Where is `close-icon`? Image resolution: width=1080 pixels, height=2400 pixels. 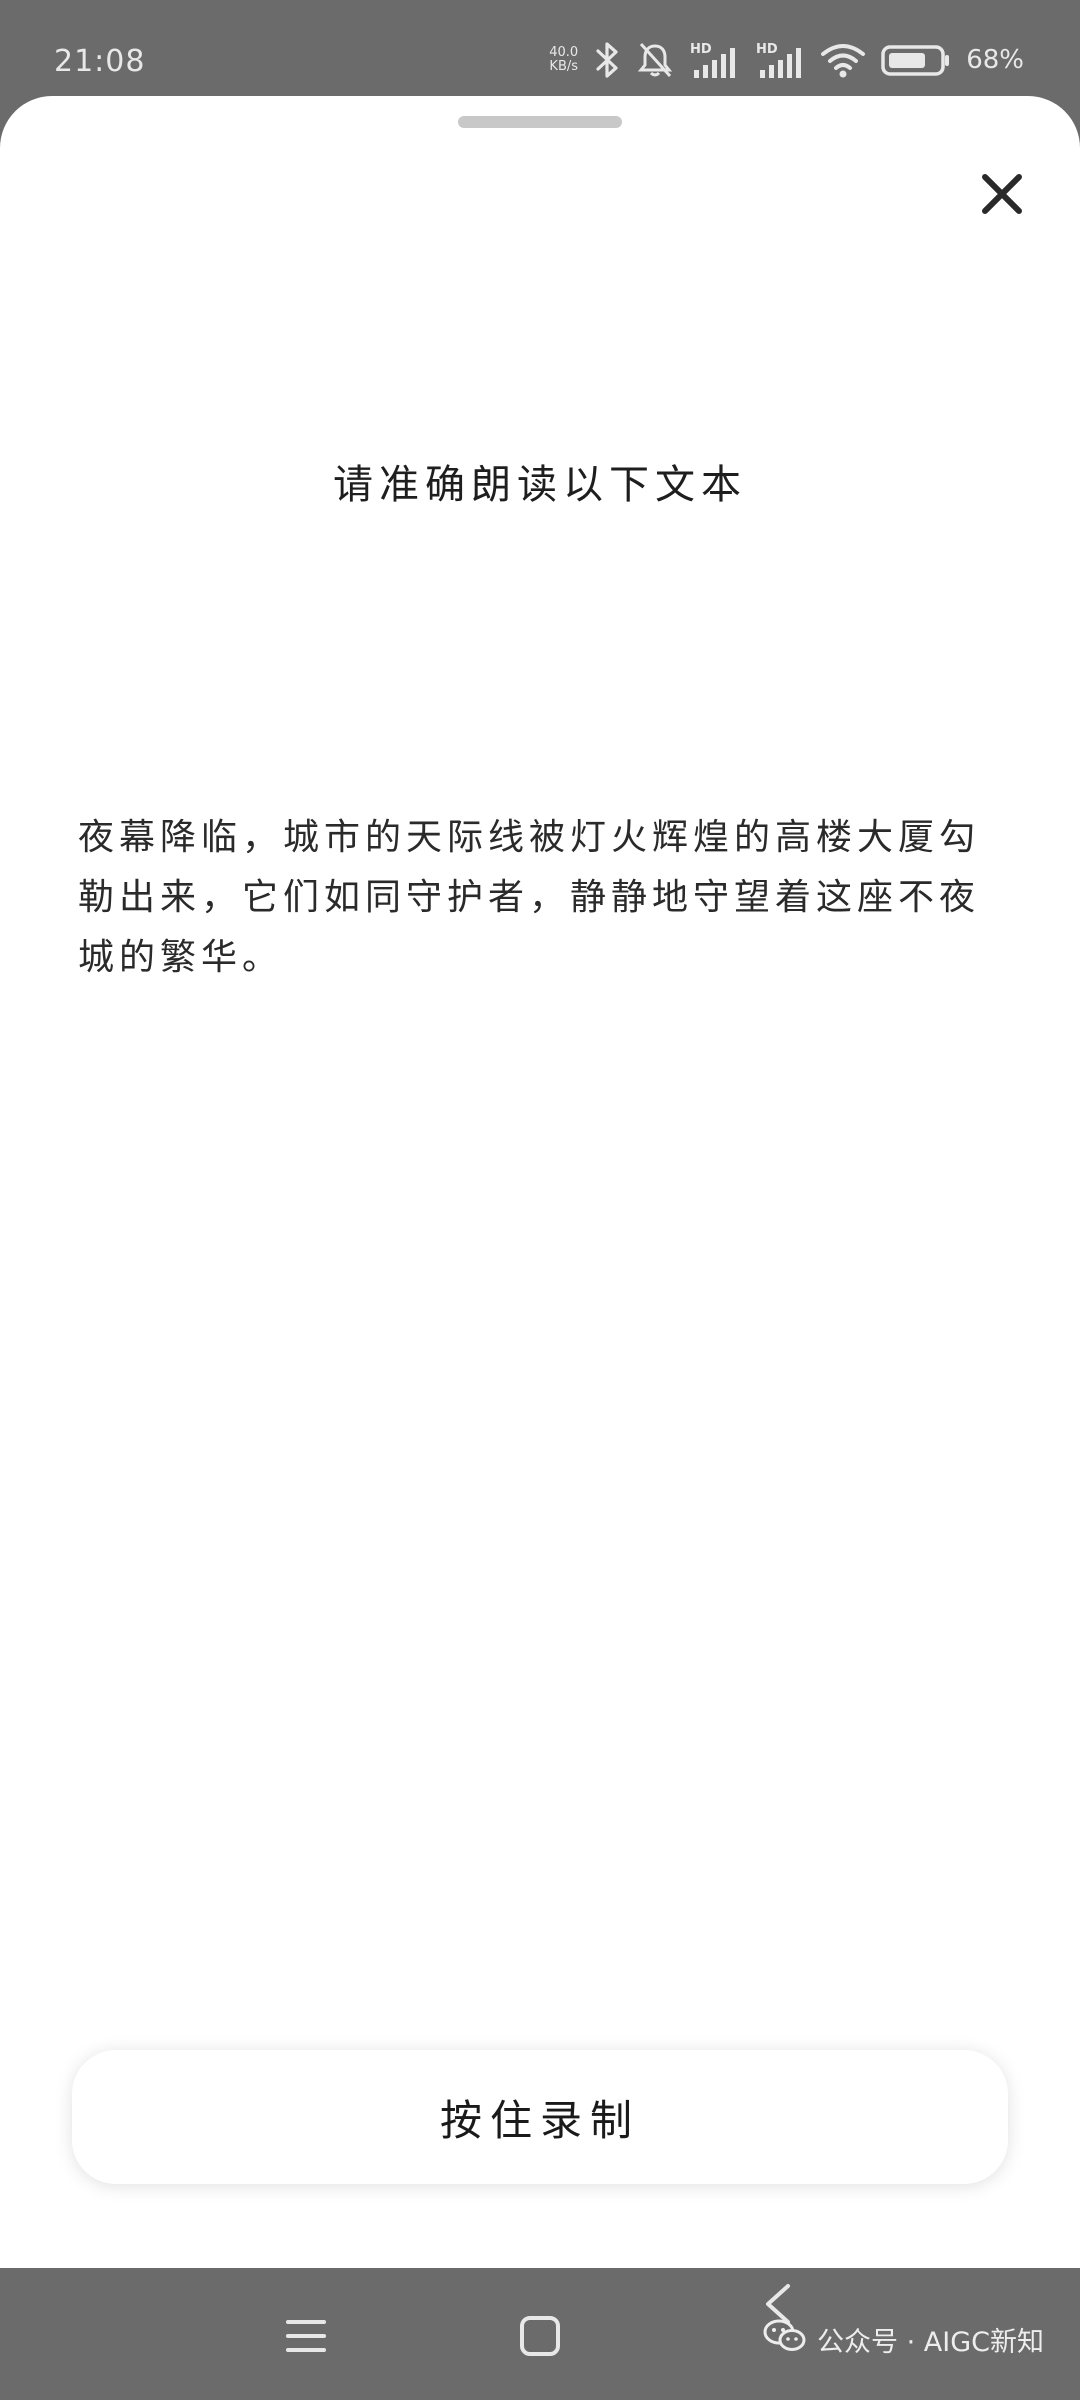 close-icon is located at coordinates (1002, 196).